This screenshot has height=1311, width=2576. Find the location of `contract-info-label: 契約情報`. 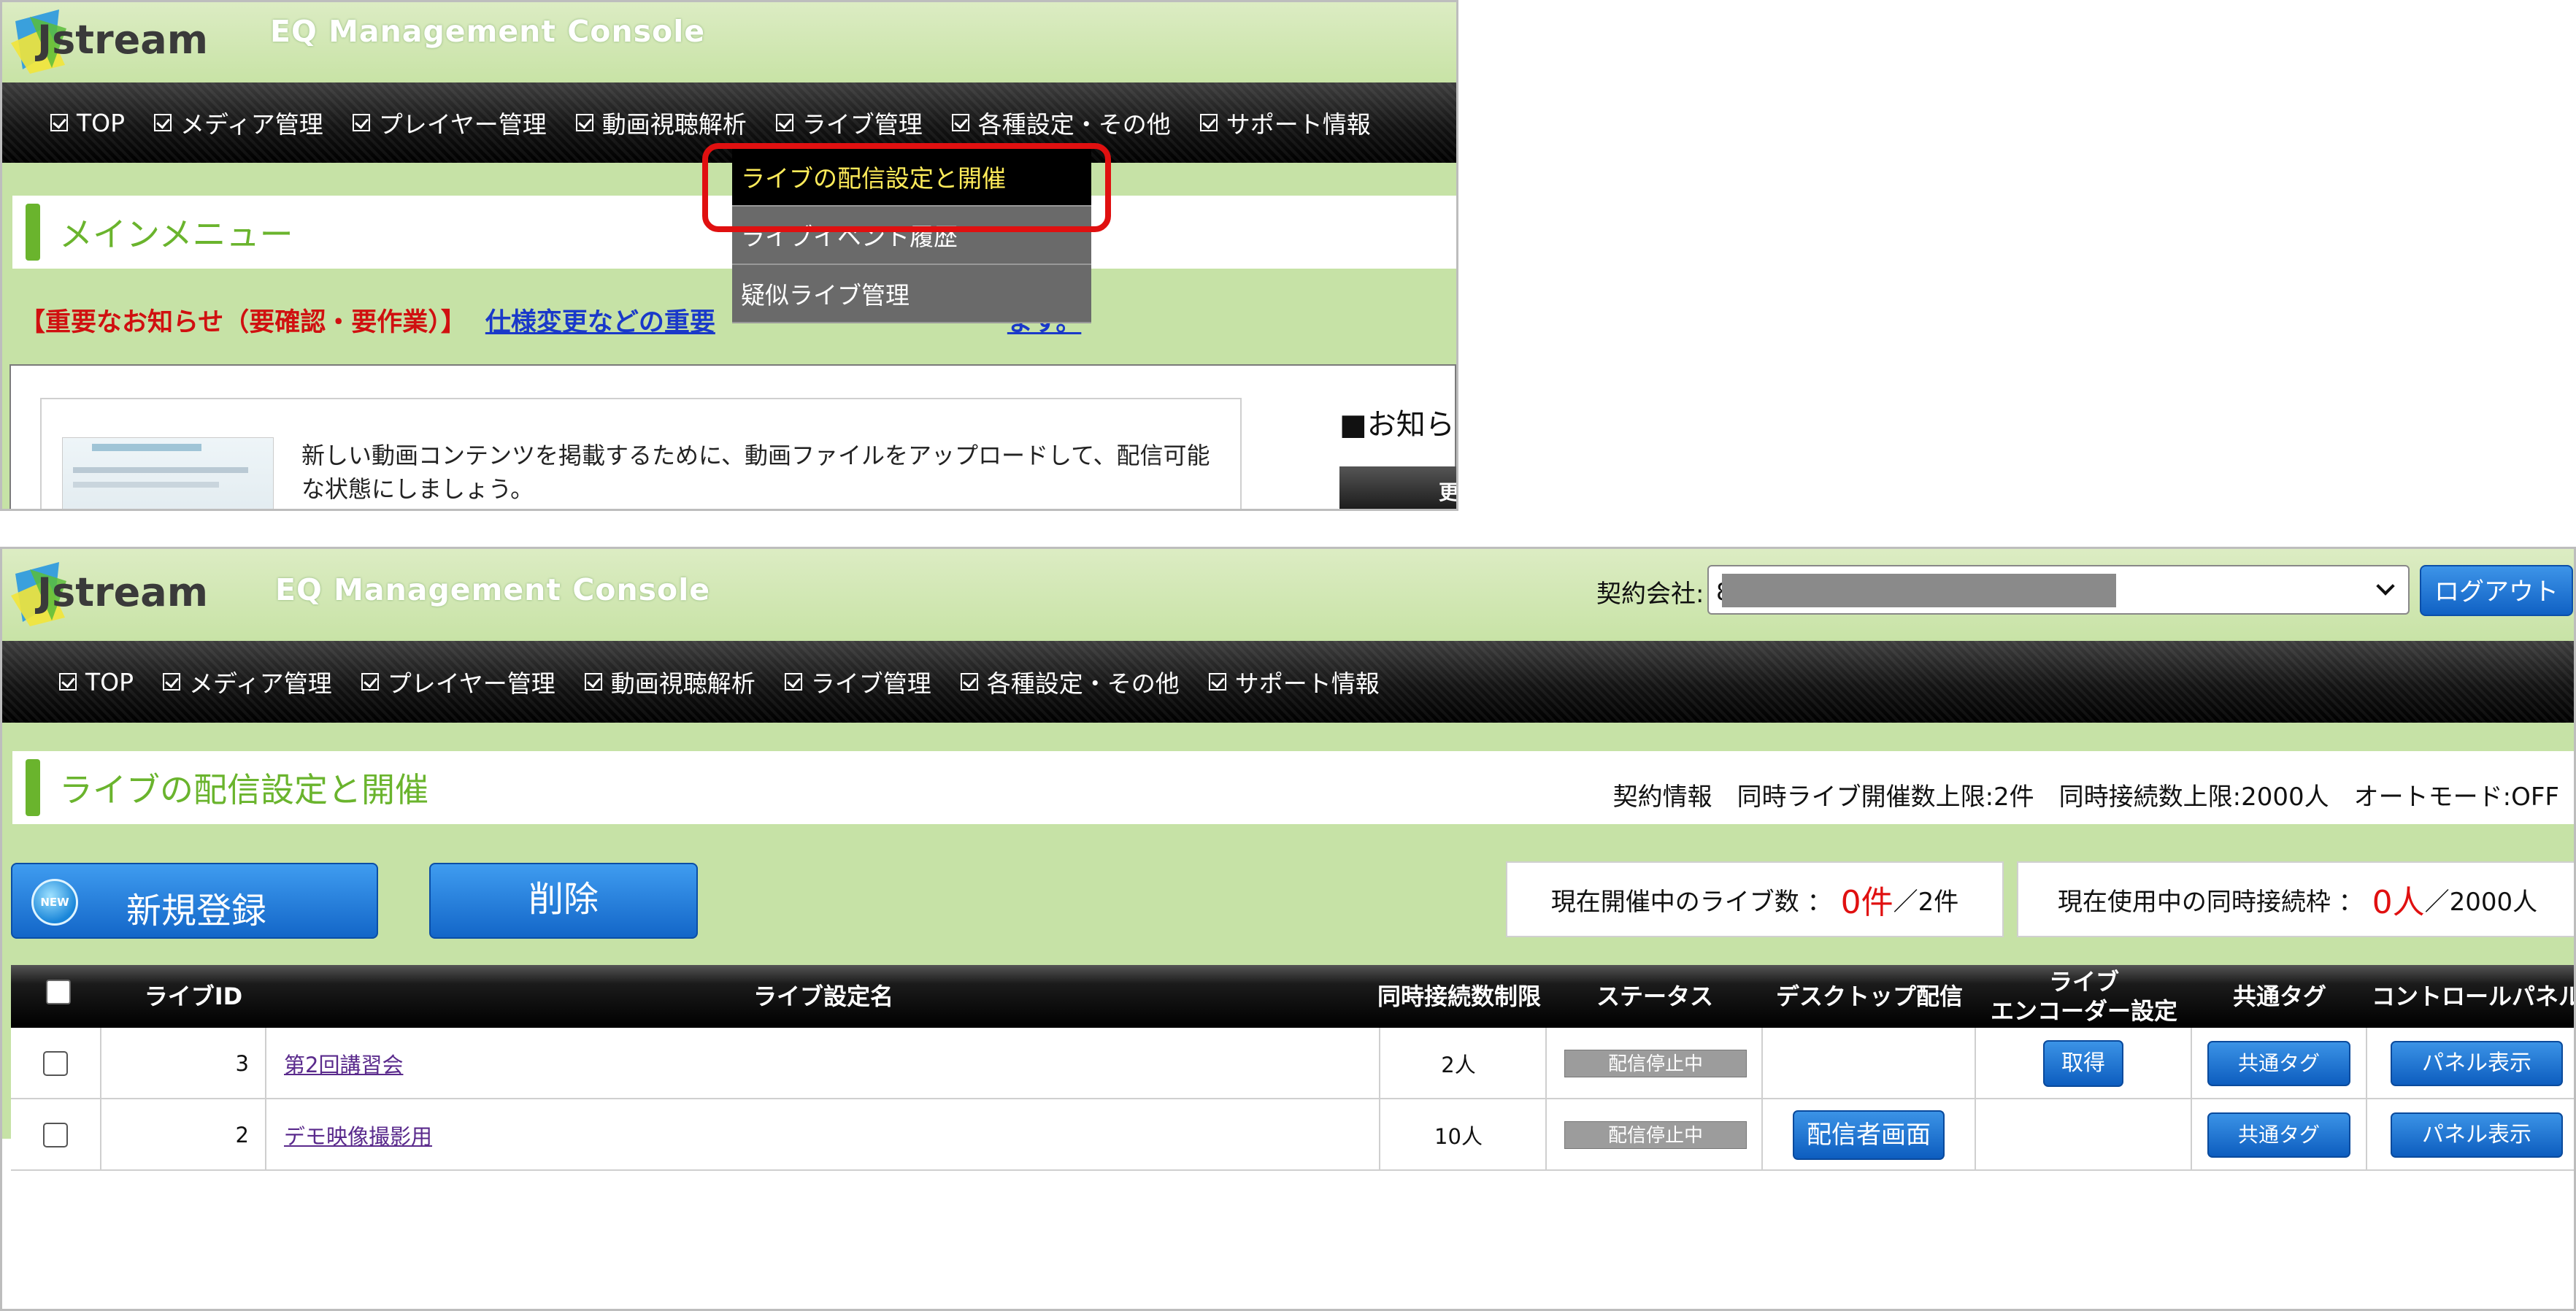

contract-info-label: 契約情報 is located at coordinates (1662, 798).